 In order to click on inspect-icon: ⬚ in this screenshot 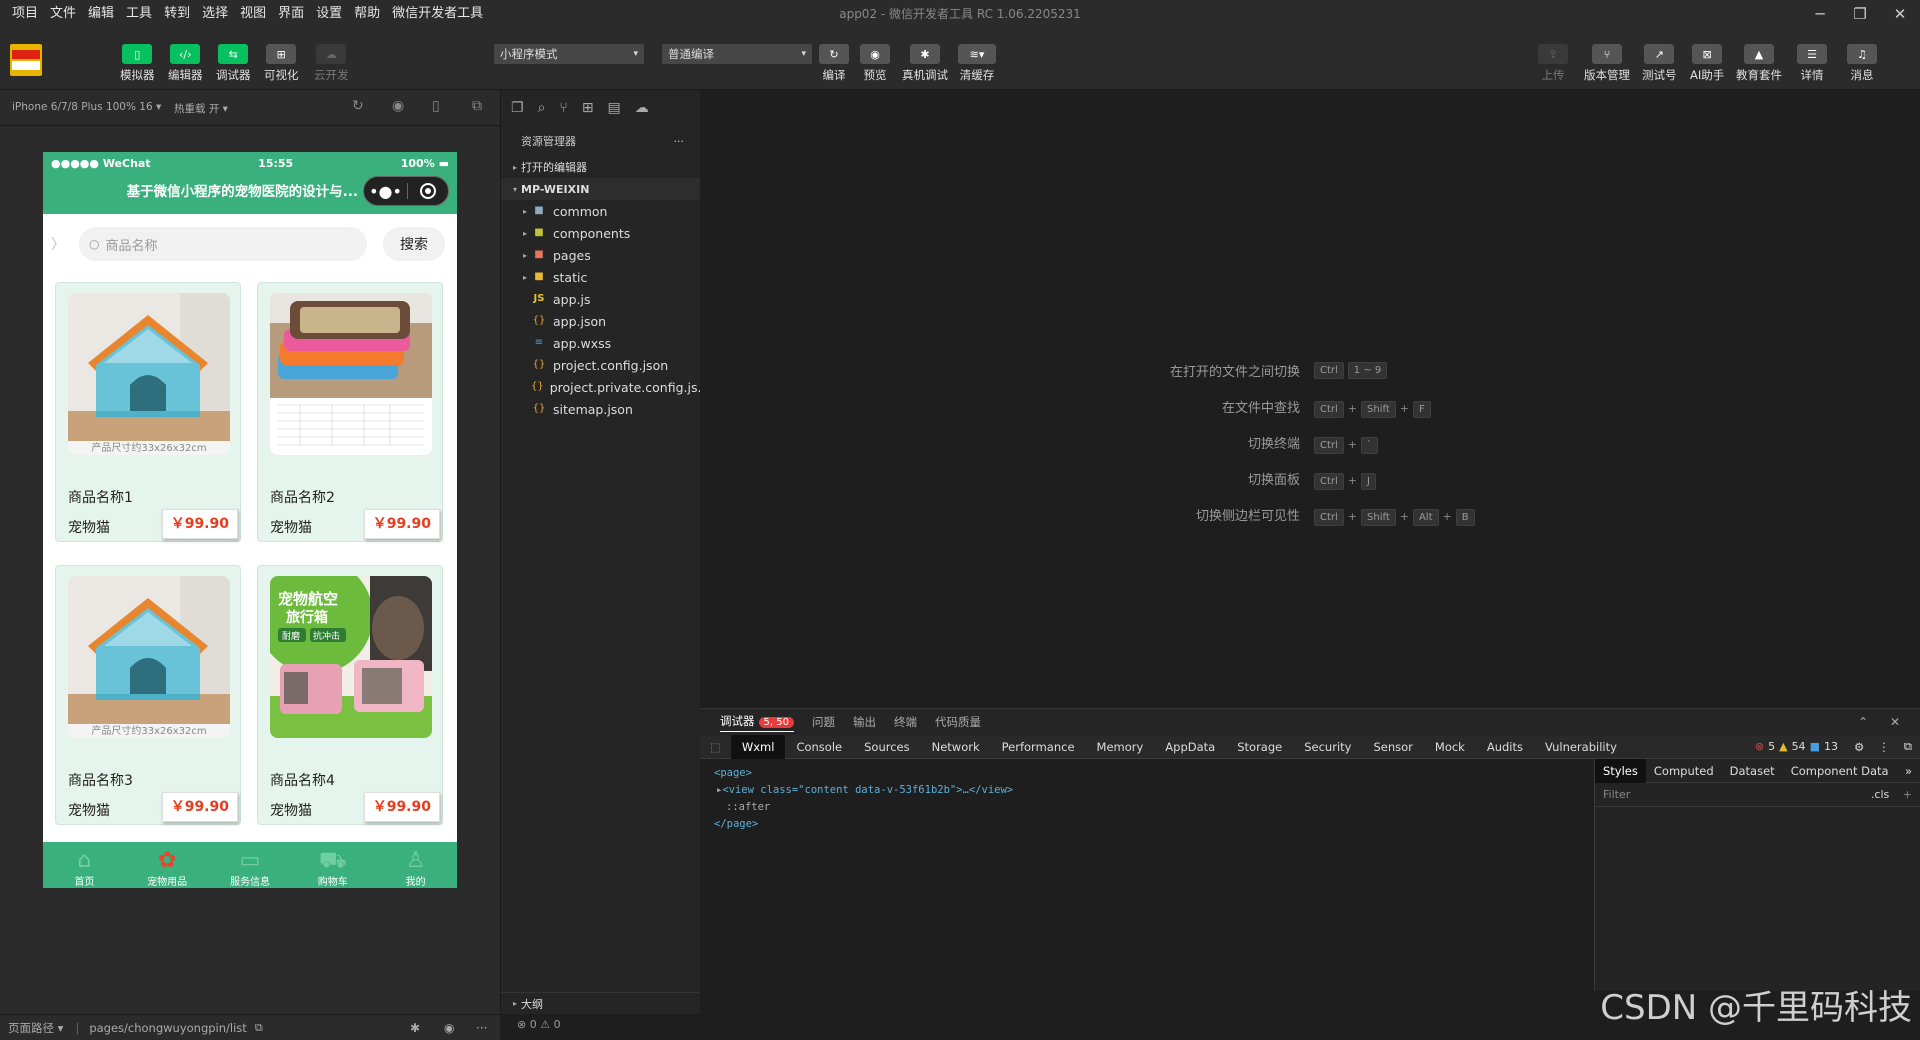, I will do `click(715, 747)`.